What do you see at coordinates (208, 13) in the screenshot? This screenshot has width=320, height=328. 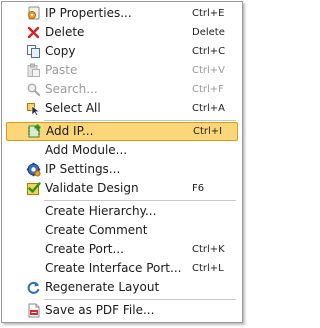 I see `menu-item-shortcut: Ctrl+E` at bounding box center [208, 13].